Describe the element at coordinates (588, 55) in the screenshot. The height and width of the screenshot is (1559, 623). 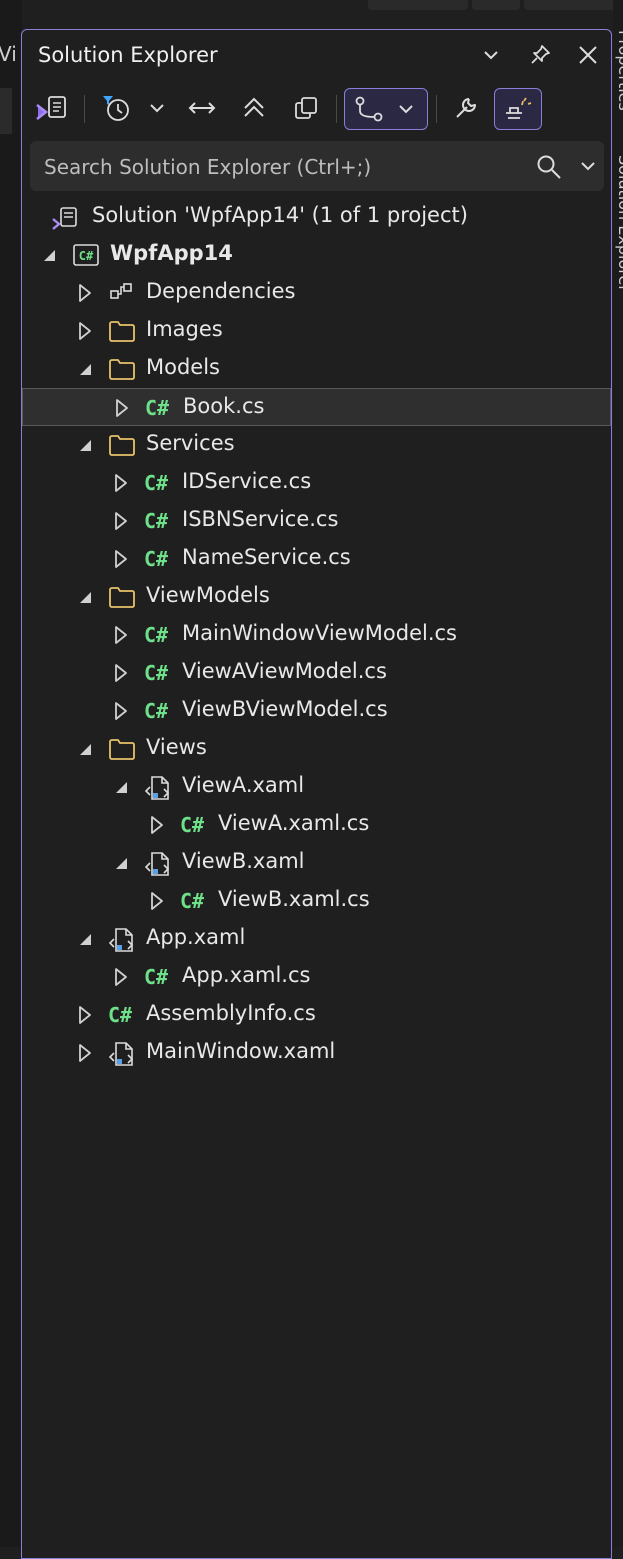
I see `close-icon` at that location.